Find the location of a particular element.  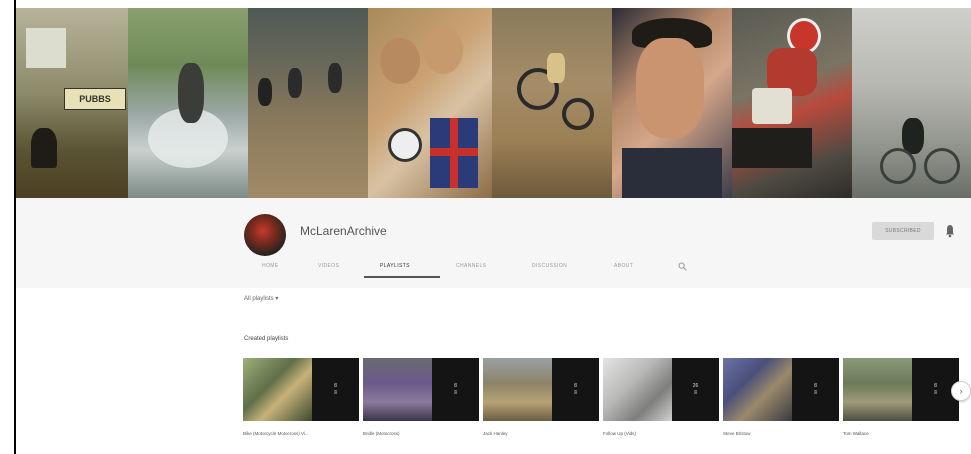

playlist-title: Steve Bristow is located at coordinates (781, 433).